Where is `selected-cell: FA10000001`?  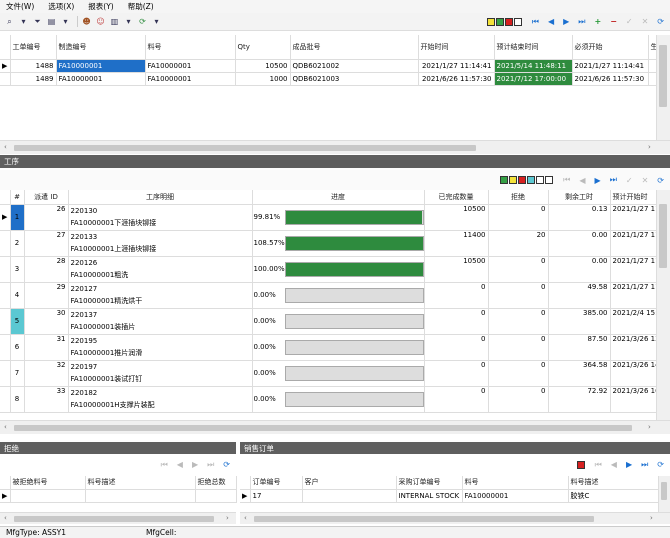
selected-cell: FA10000001 is located at coordinates (101, 66).